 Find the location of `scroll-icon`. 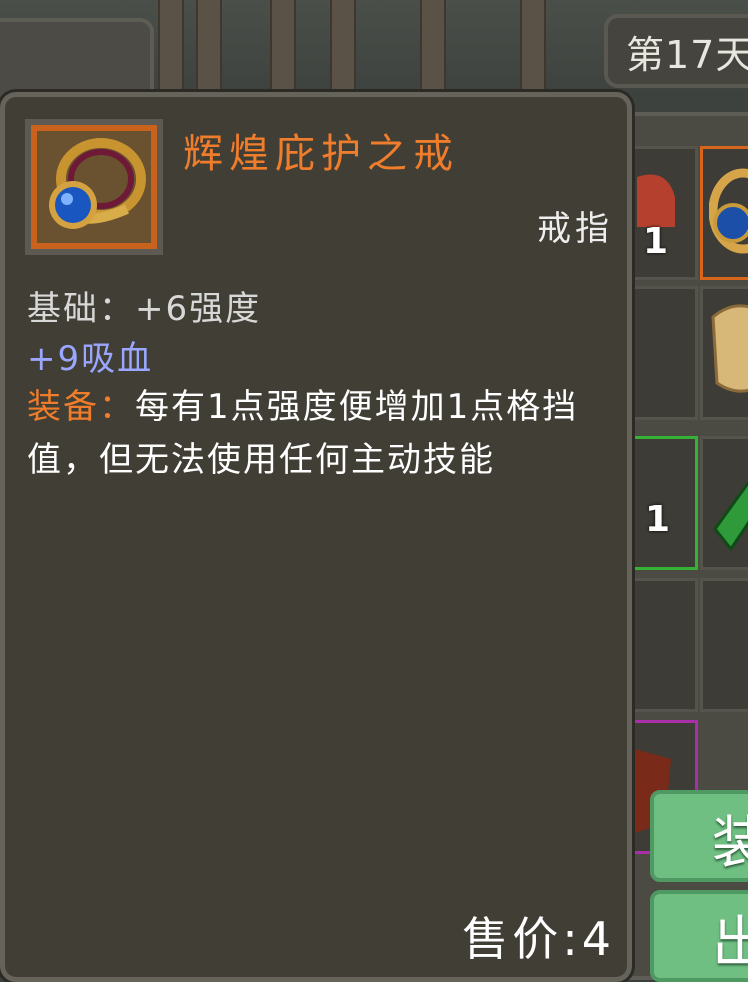

scroll-icon is located at coordinates (729, 348).